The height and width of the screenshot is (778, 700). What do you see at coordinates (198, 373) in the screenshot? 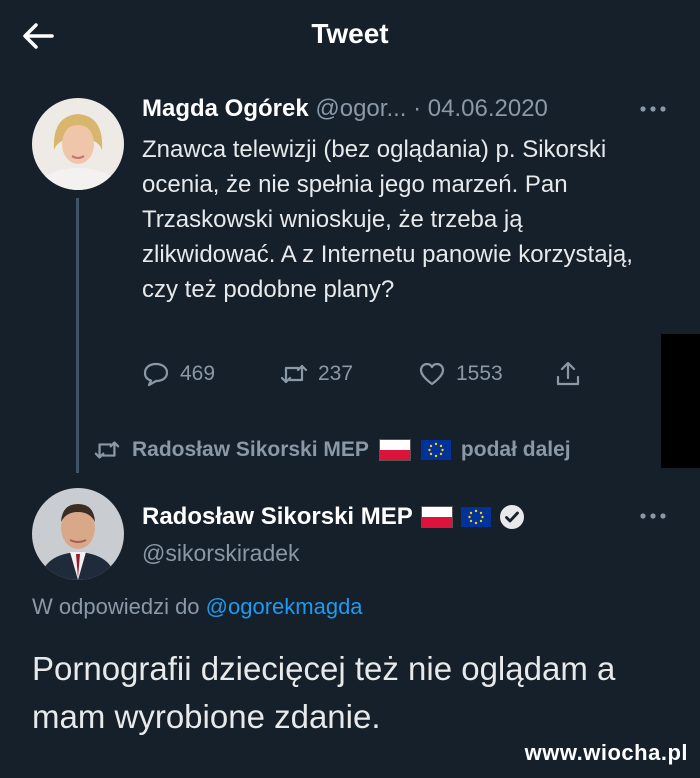
I see `reply-count: 469` at bounding box center [198, 373].